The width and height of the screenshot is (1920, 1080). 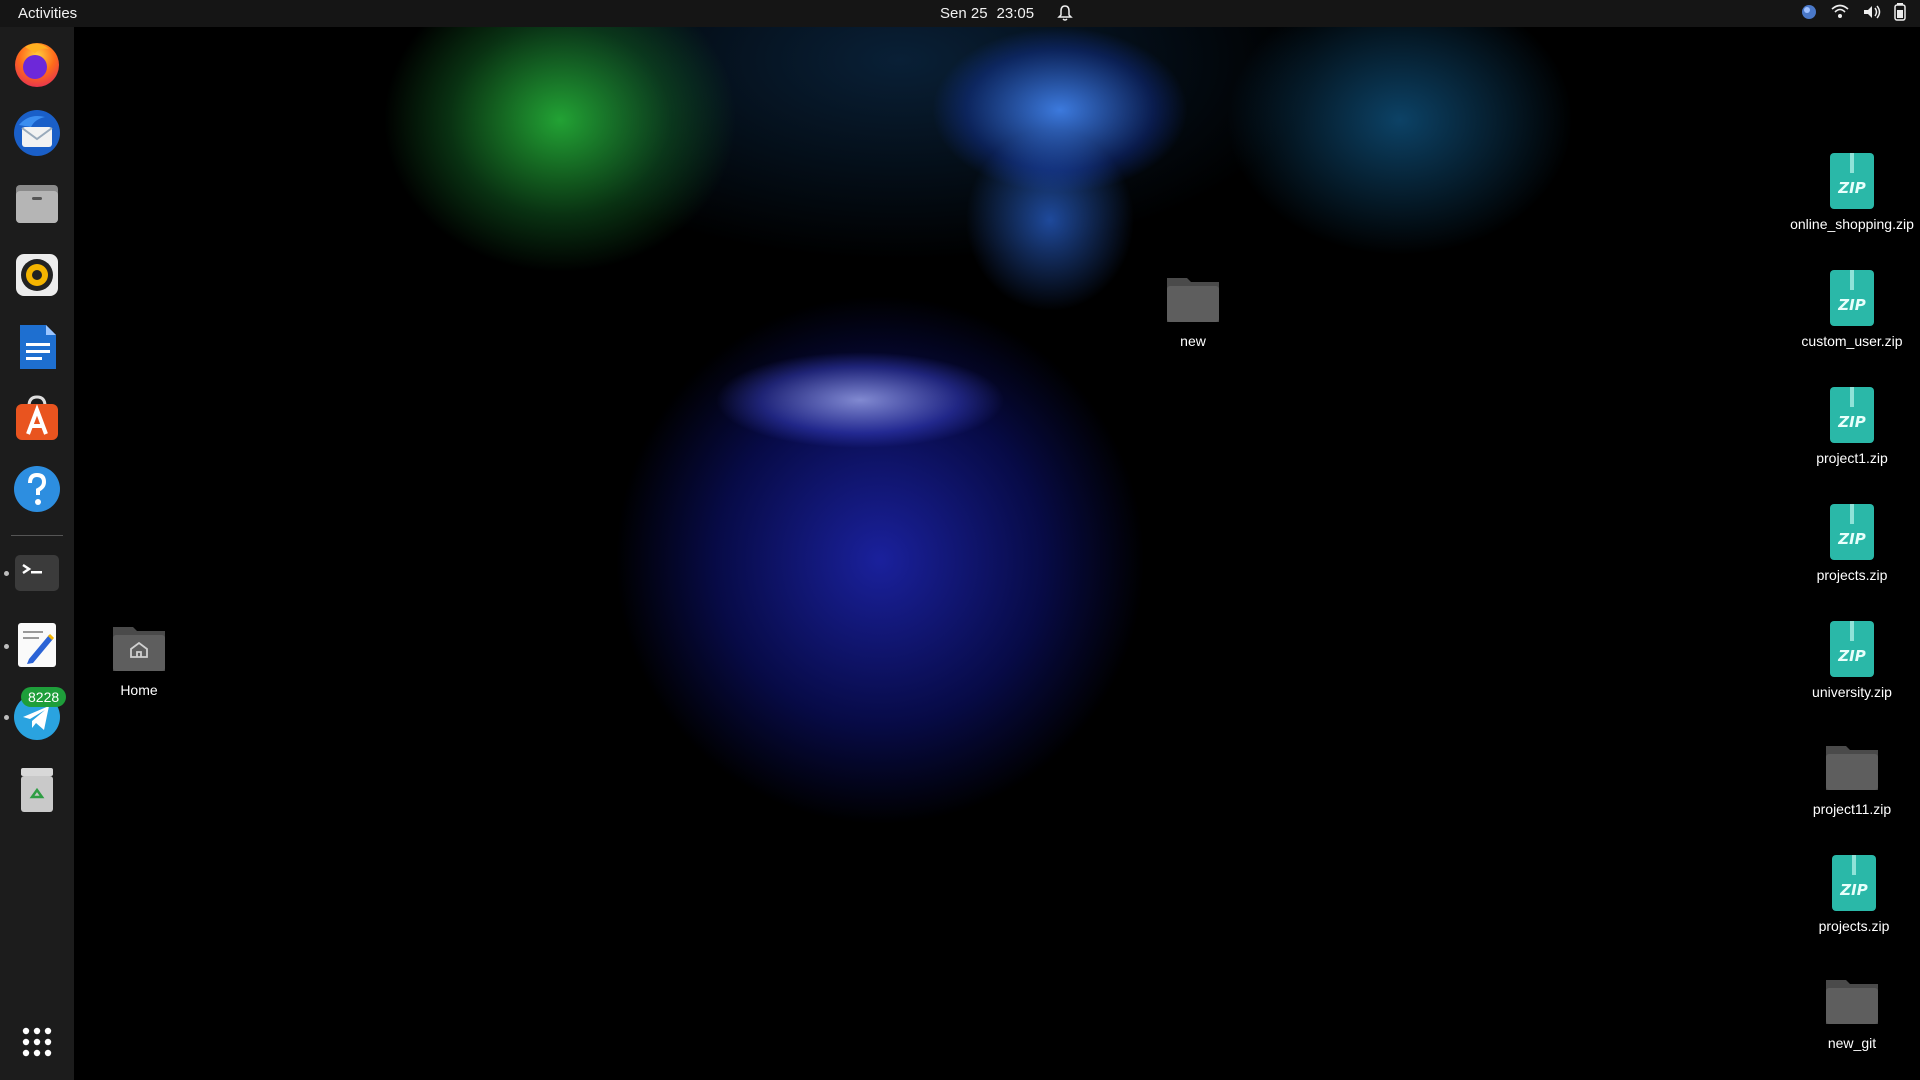 What do you see at coordinates (1852, 1043) in the screenshot?
I see `desktop-icon-label: new_git` at bounding box center [1852, 1043].